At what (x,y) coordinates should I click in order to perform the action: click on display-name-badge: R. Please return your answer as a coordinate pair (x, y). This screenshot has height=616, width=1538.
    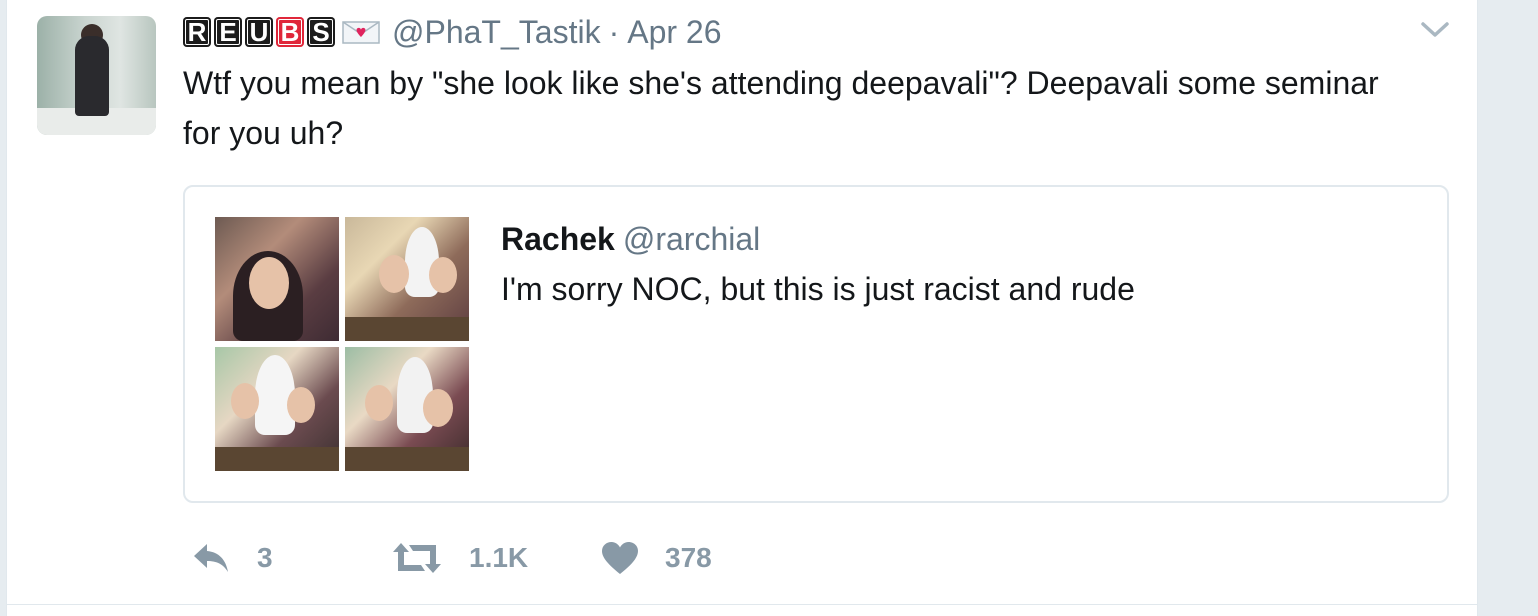
    Looking at the image, I should click on (197, 32).